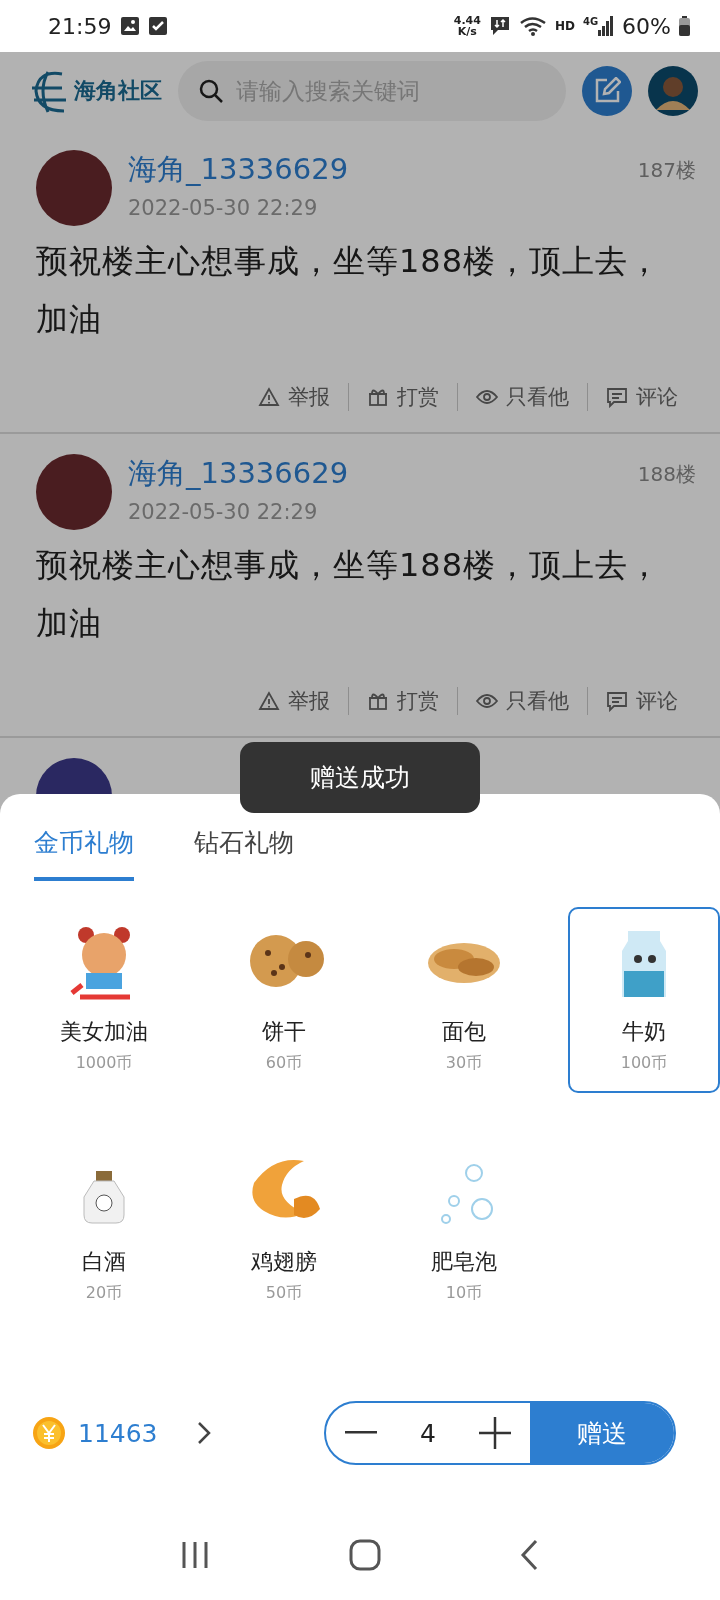 This screenshot has height=1600, width=720. What do you see at coordinates (467, 31) in the screenshot?
I see `net-unit: K/s` at bounding box center [467, 31].